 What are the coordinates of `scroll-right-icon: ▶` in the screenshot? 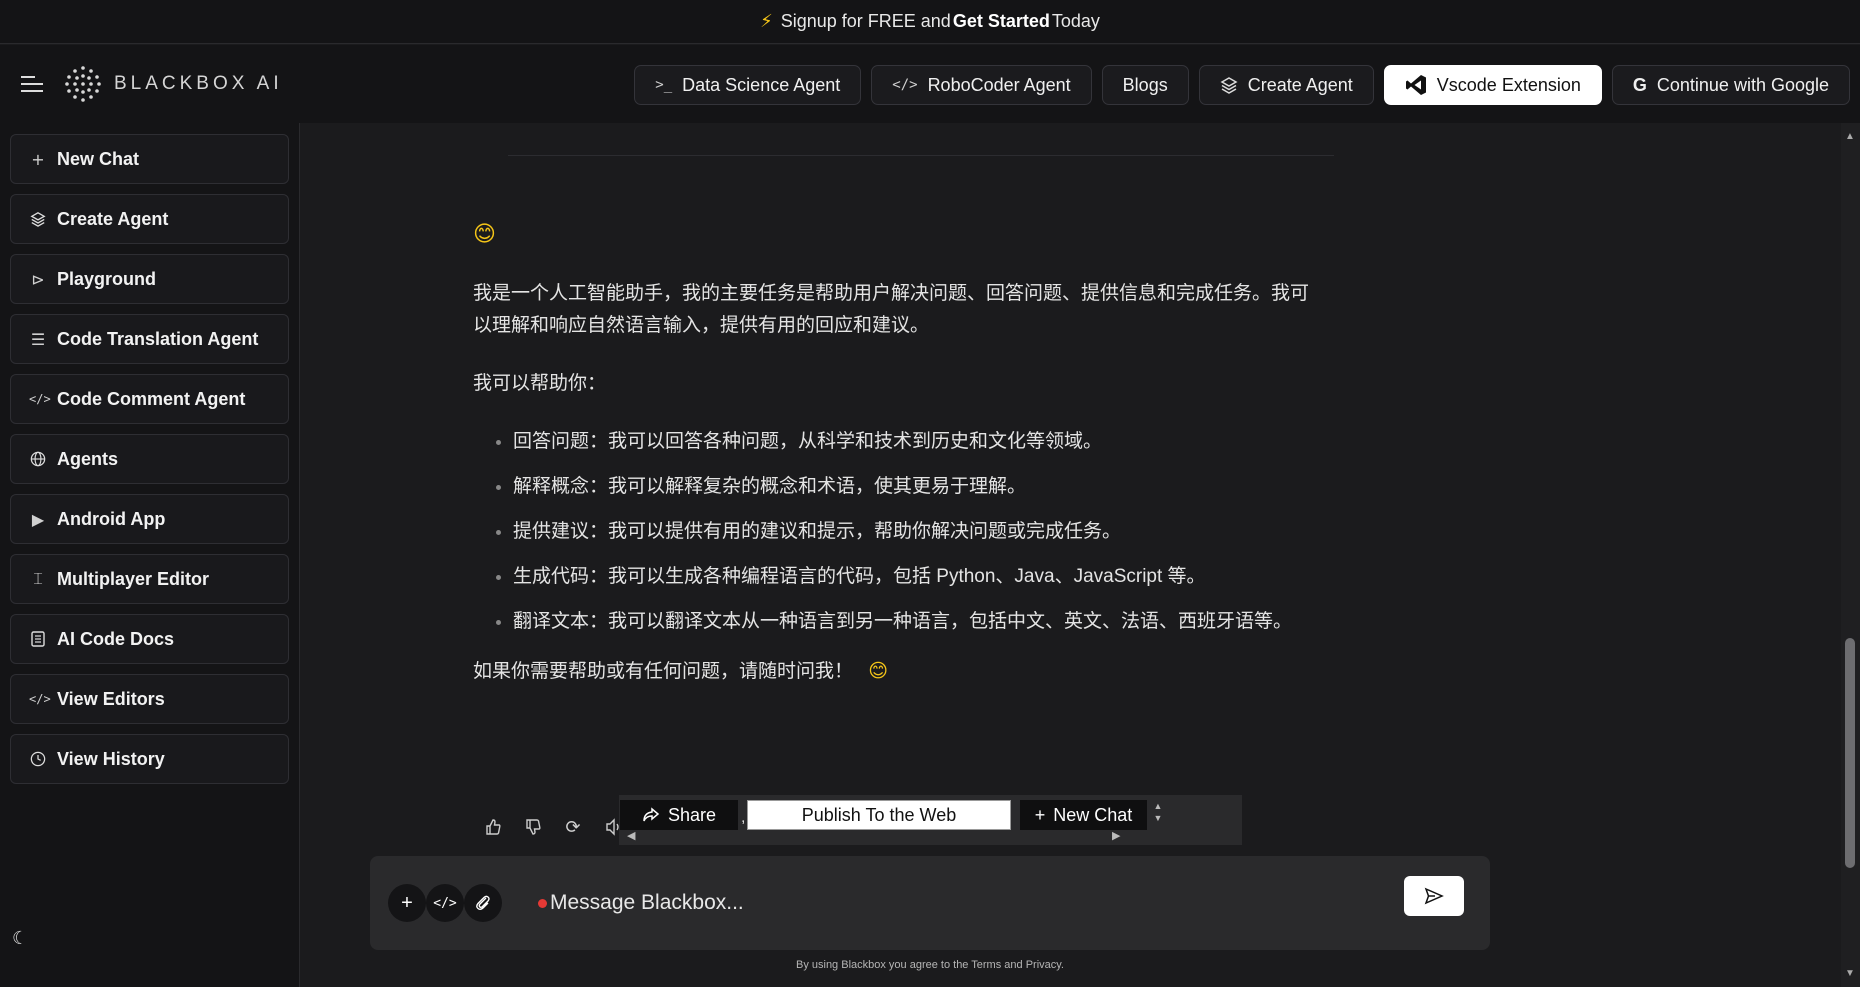 It's located at (1116, 835).